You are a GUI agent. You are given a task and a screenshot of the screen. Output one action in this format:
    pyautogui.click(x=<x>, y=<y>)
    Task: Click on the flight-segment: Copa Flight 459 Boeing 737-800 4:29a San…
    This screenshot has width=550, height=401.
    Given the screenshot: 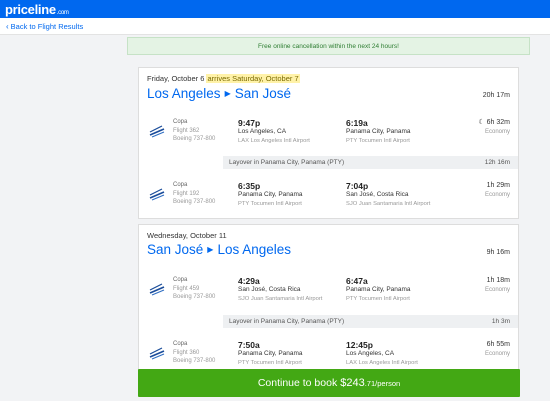 What is the action you would take?
    pyautogui.click(x=328, y=294)
    